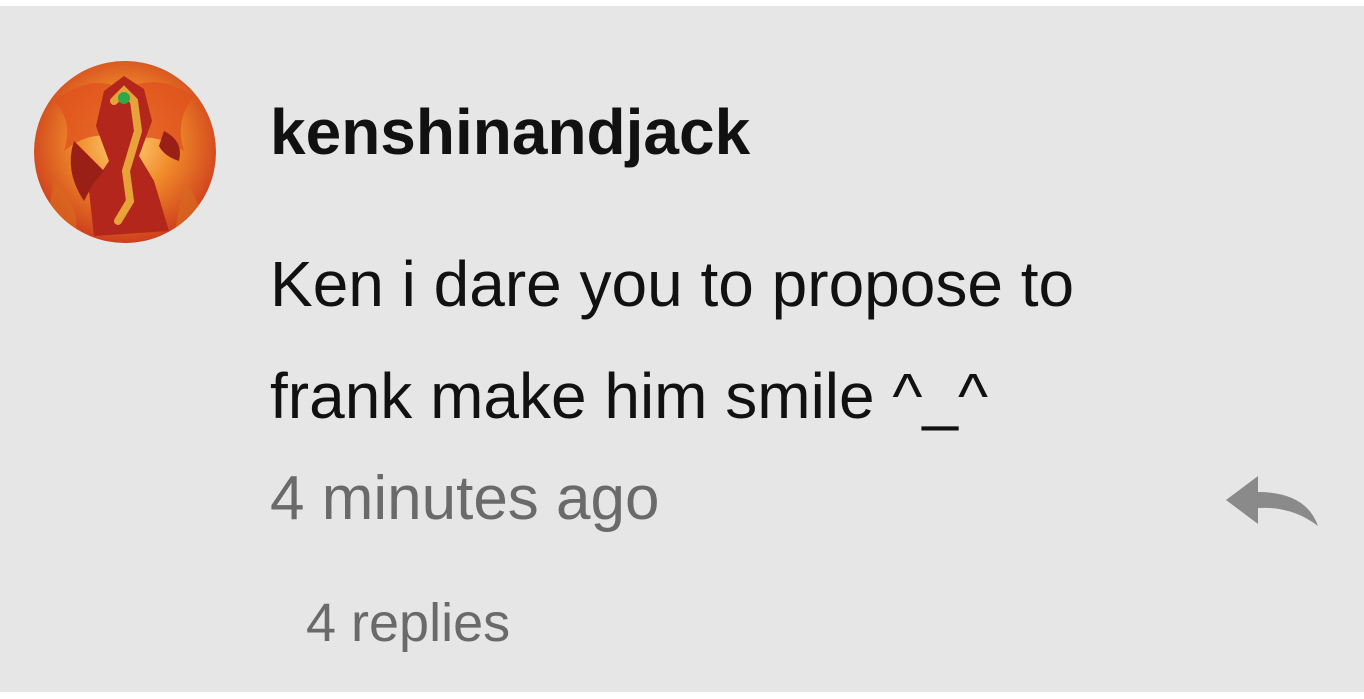 This screenshot has height=699, width=1364. Describe the element at coordinates (408, 623) in the screenshot. I see `replies-link: 4 replies` at that location.